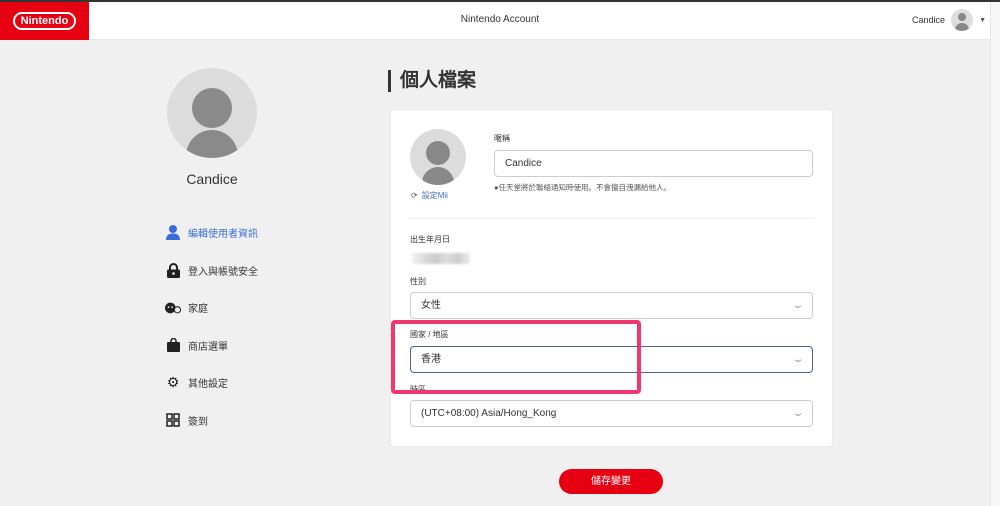 This screenshot has width=1000, height=506. Describe the element at coordinates (949, 20) in the screenshot. I see `user-menu: Candice ▼` at that location.